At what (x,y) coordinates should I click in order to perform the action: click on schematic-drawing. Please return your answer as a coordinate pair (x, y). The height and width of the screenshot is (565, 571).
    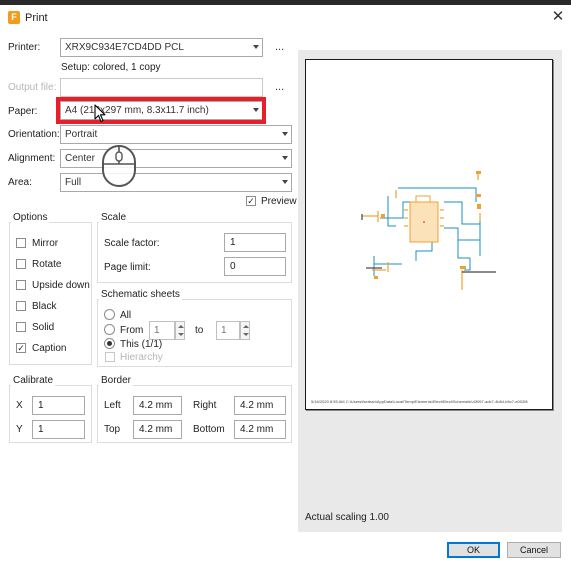
    Looking at the image, I should click on (428, 230).